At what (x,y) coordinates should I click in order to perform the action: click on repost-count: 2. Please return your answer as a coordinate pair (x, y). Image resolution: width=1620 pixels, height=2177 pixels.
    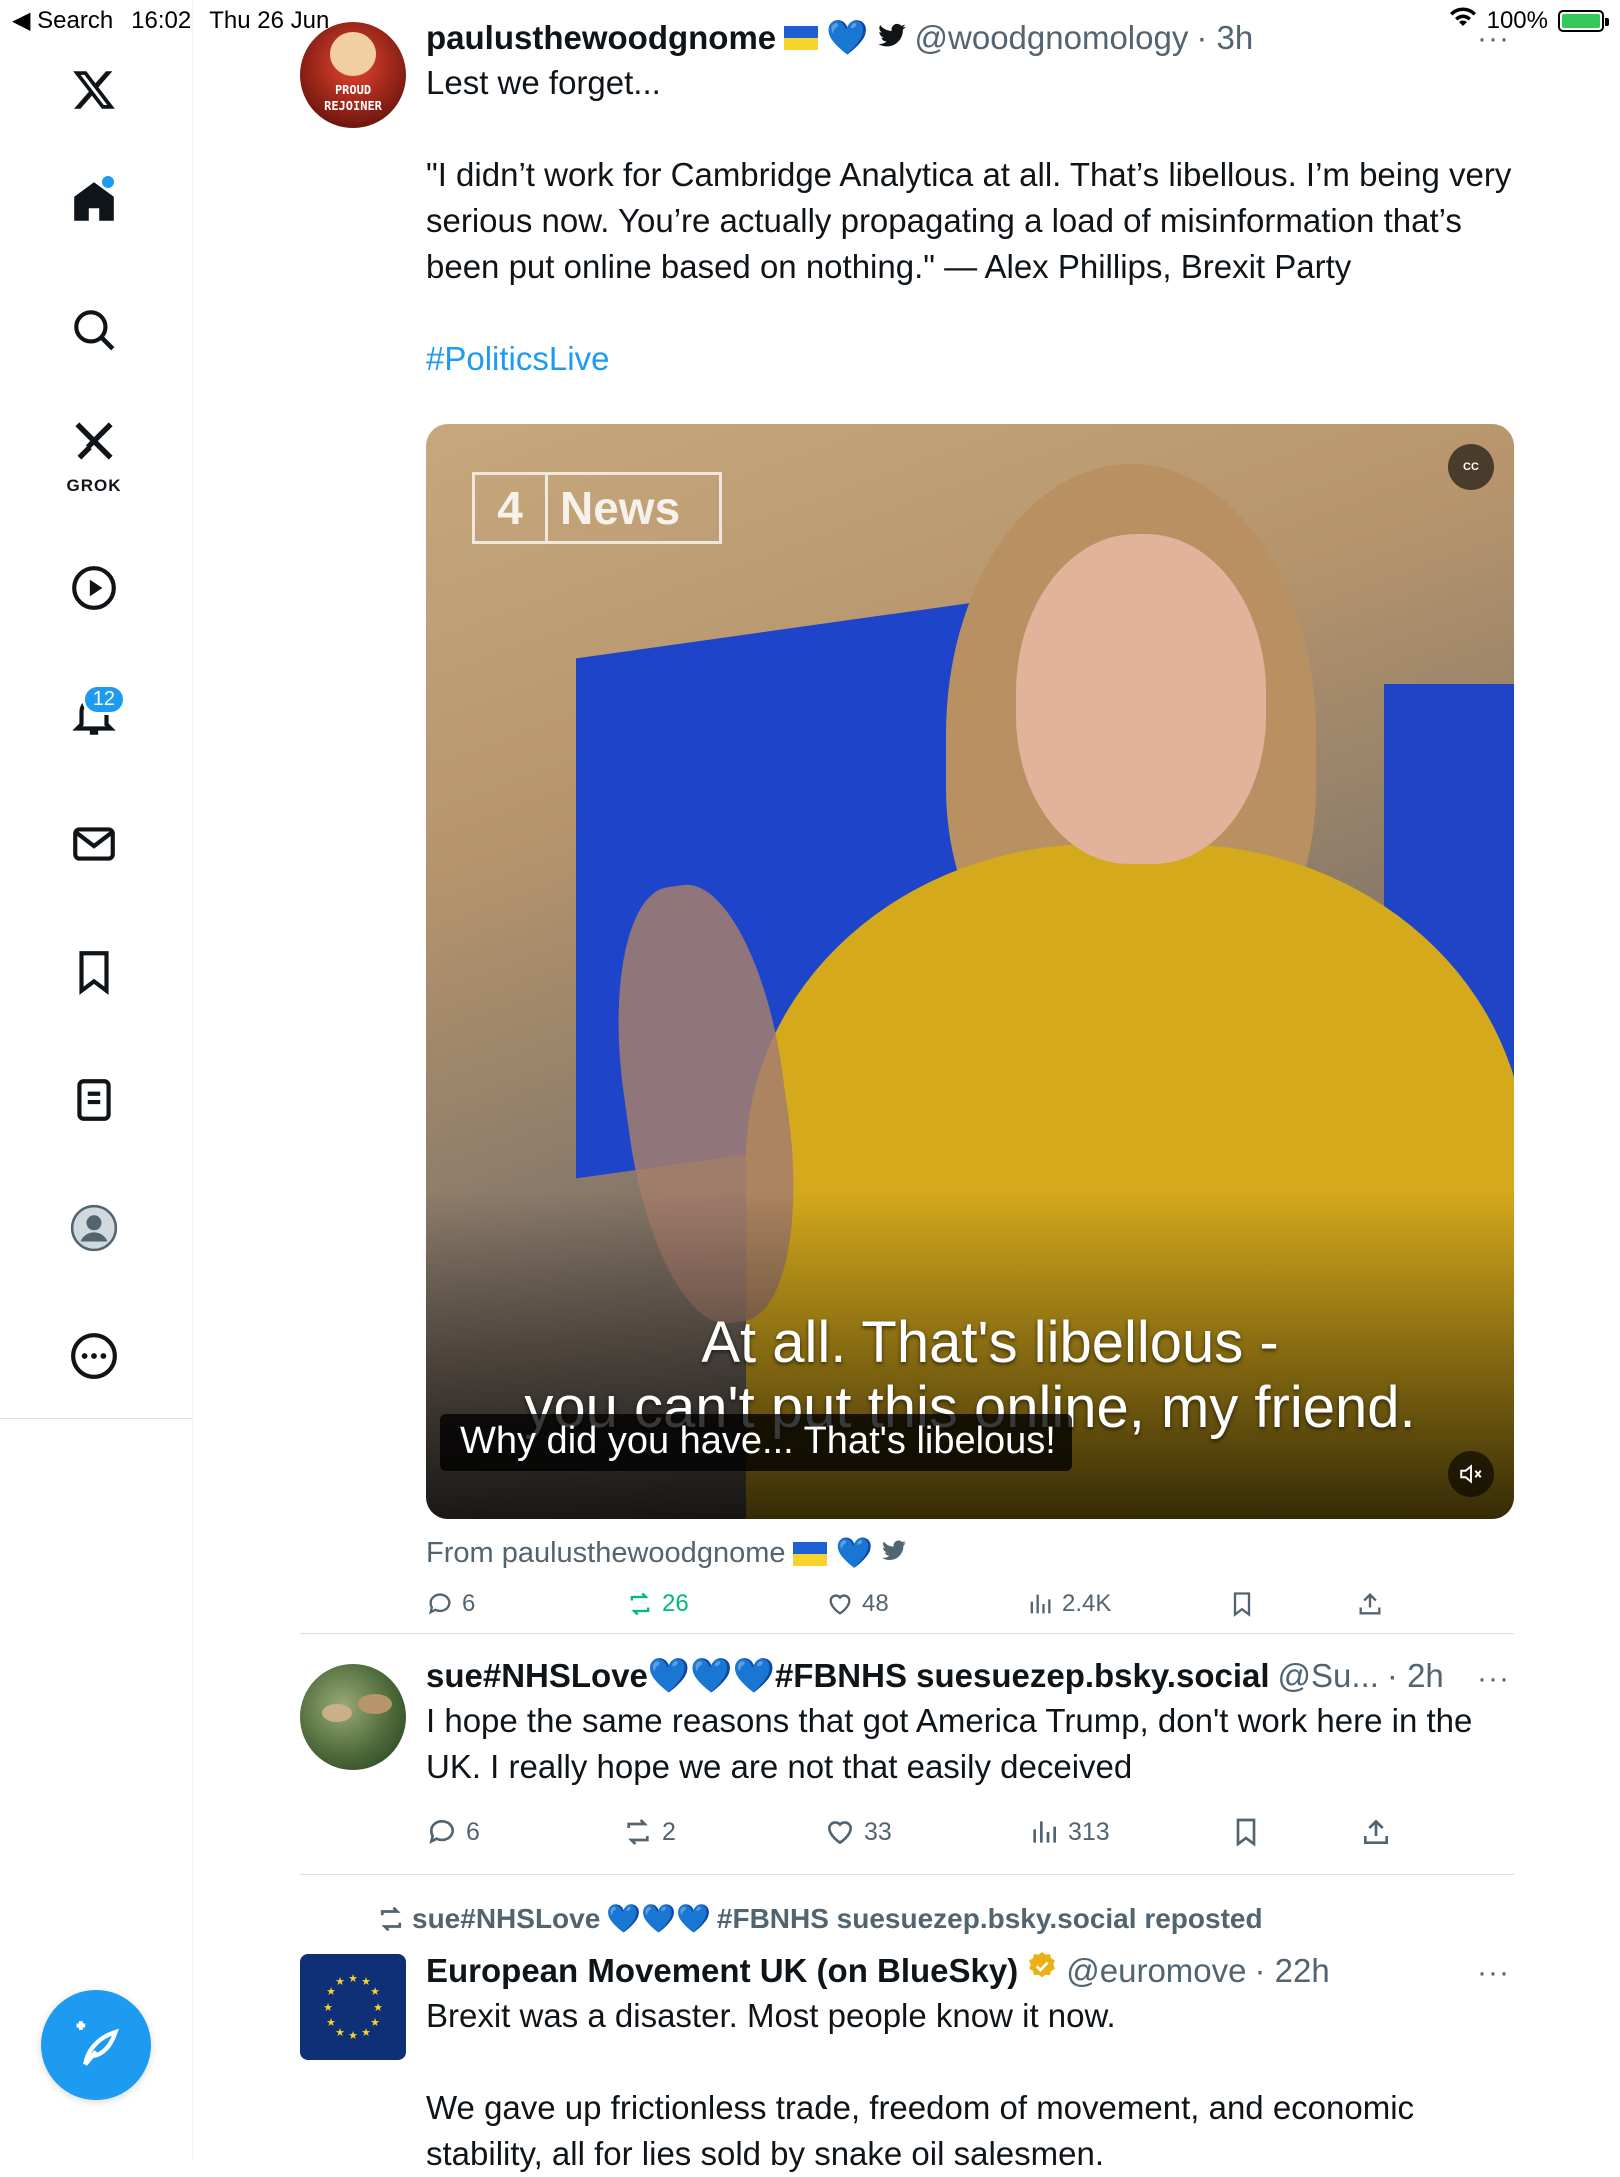
    Looking at the image, I should click on (669, 1831).